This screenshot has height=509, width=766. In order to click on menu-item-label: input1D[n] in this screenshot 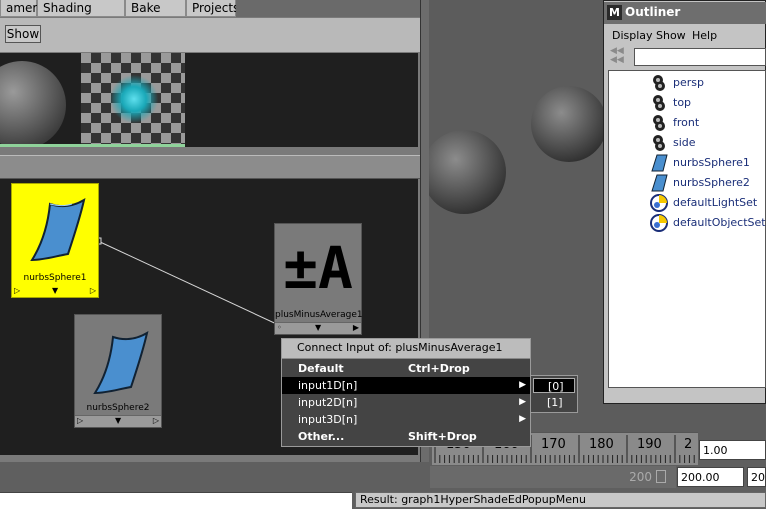, I will do `click(328, 385)`.